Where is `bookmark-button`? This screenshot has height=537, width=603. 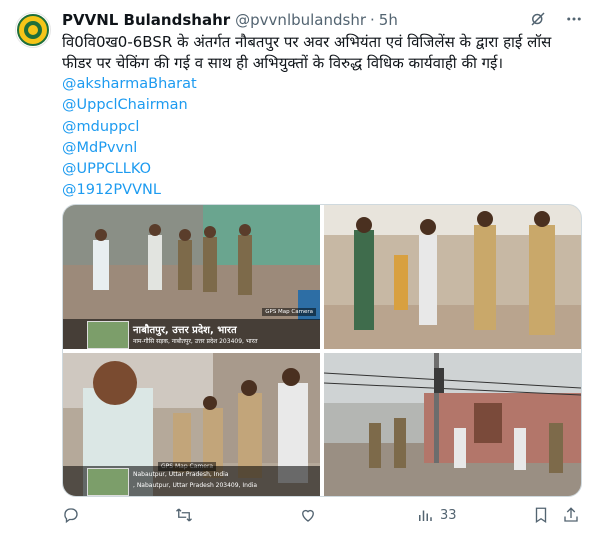 bookmark-button is located at coordinates (541, 515).